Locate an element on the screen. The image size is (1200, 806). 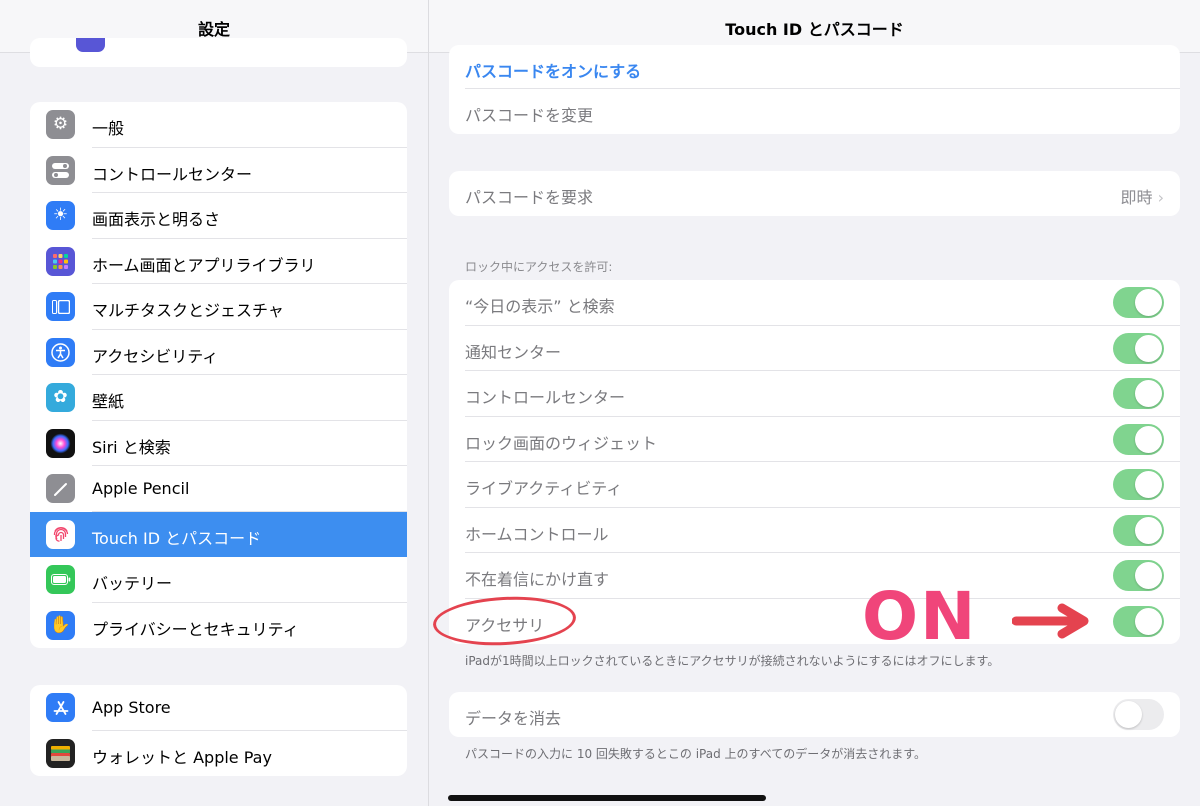
partial-app-icon is located at coordinates (90, 45).